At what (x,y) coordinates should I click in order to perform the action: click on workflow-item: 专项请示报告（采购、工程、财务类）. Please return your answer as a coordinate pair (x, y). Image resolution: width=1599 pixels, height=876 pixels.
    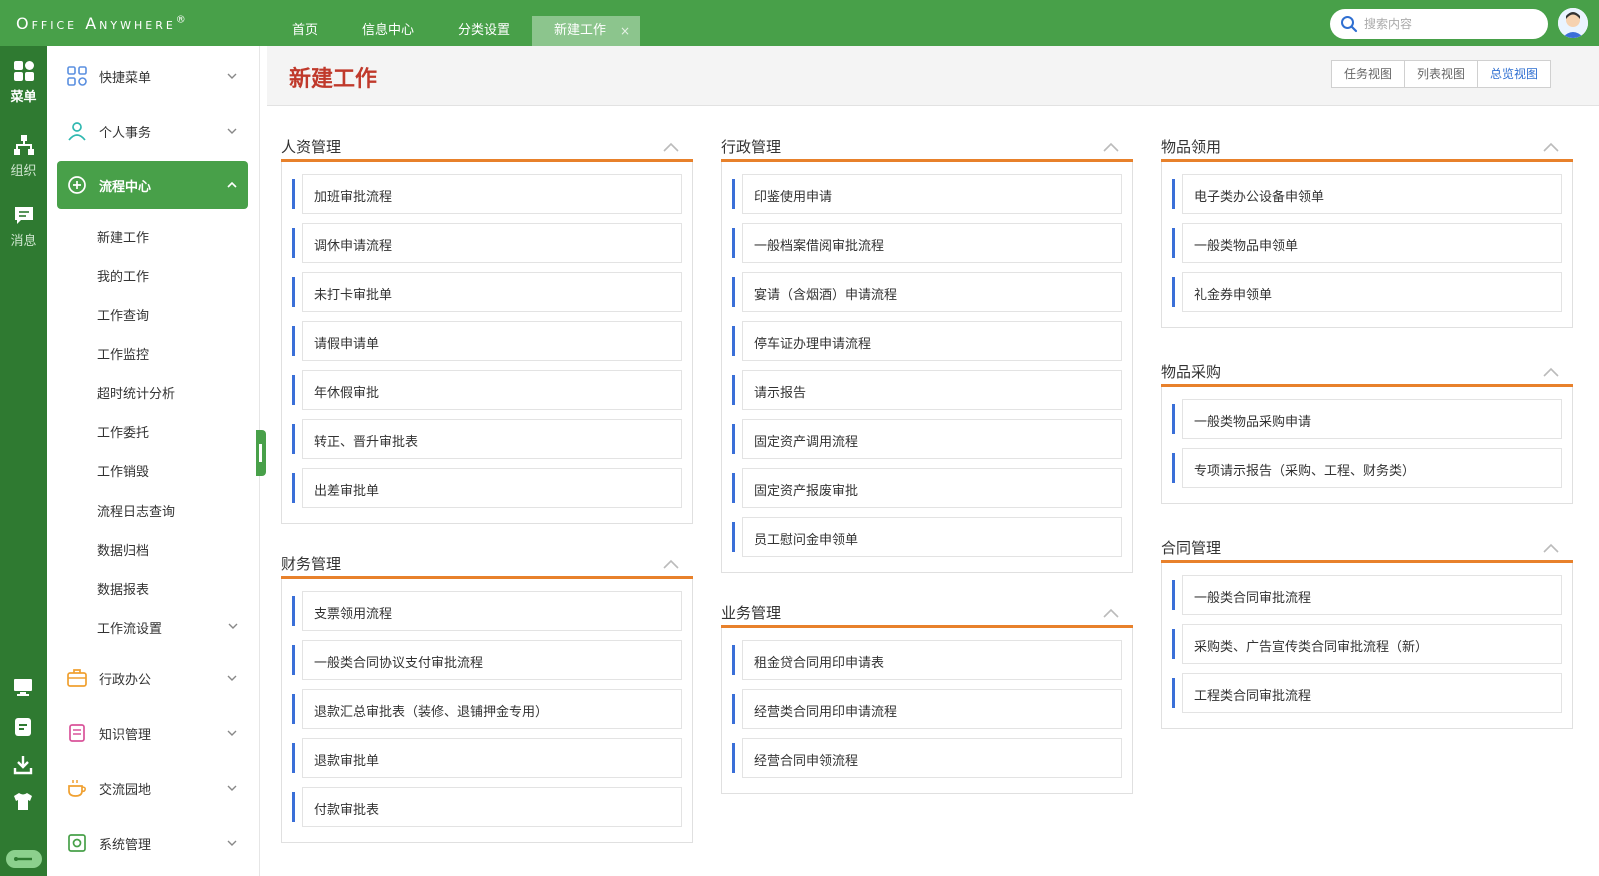
    Looking at the image, I should click on (1367, 468).